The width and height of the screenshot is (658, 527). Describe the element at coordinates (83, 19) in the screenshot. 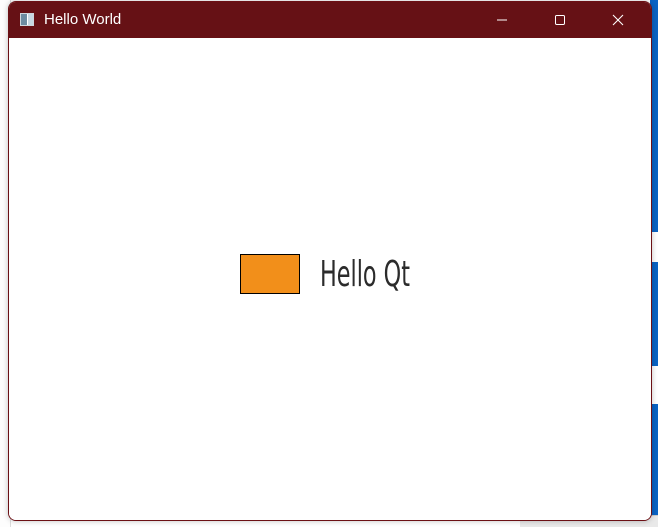

I see `window-title: Hello World` at that location.